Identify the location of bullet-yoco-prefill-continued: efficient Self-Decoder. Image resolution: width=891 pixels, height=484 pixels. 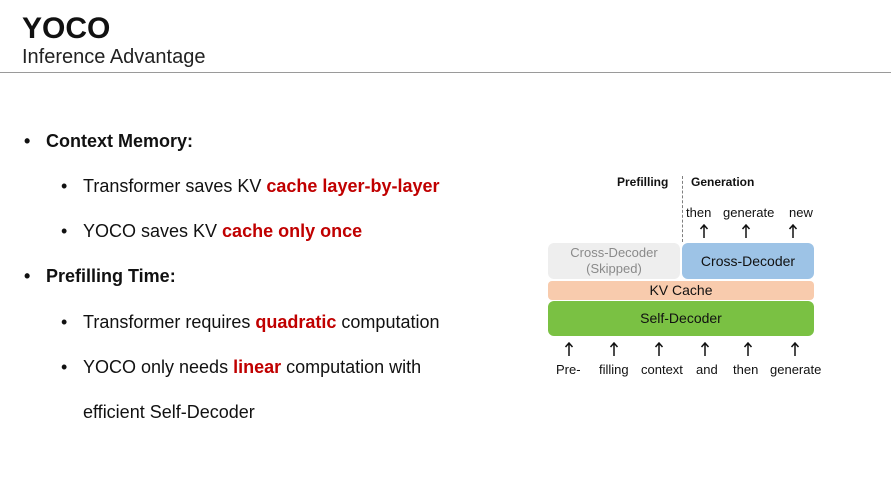
(169, 412).